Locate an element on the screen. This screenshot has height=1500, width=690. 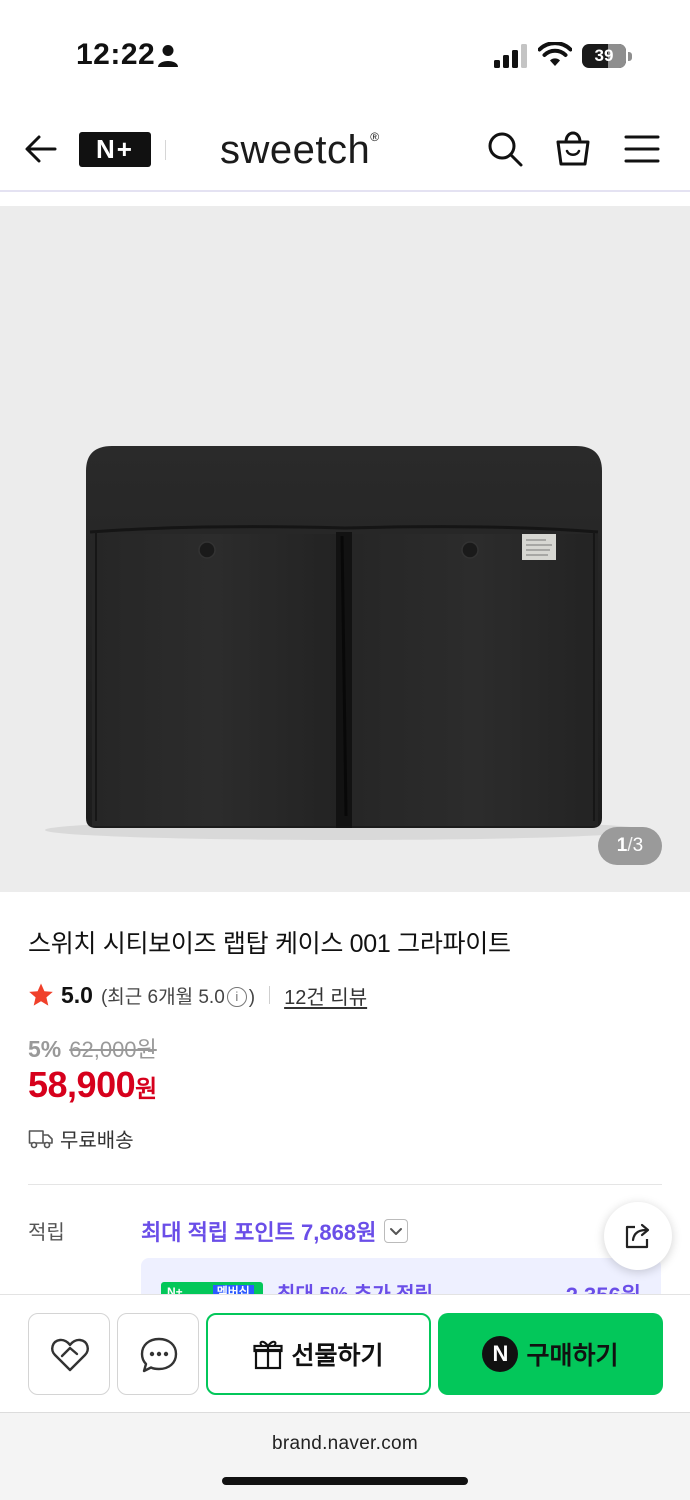
discount-row: 5% 62,000원 is located at coordinates (92, 1048).